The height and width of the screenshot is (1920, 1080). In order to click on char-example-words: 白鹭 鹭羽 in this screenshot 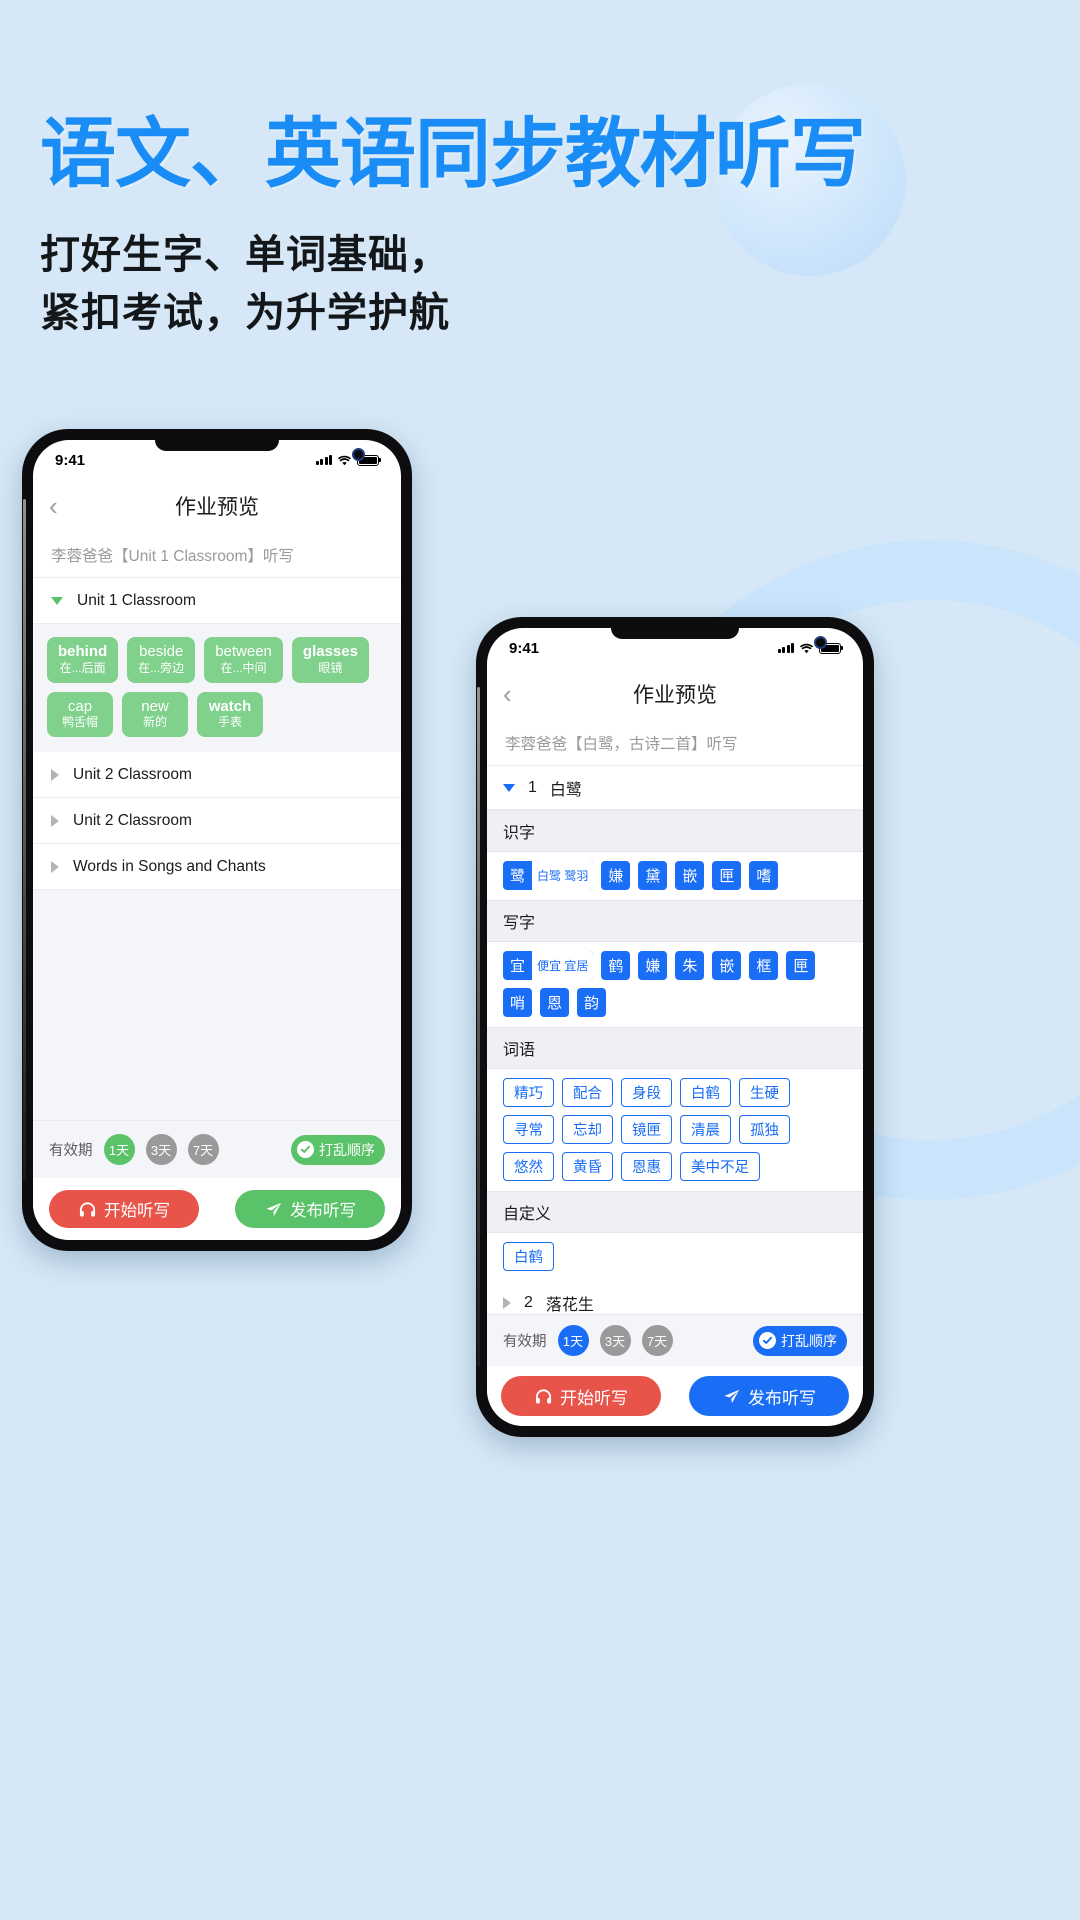, I will do `click(563, 875)`.